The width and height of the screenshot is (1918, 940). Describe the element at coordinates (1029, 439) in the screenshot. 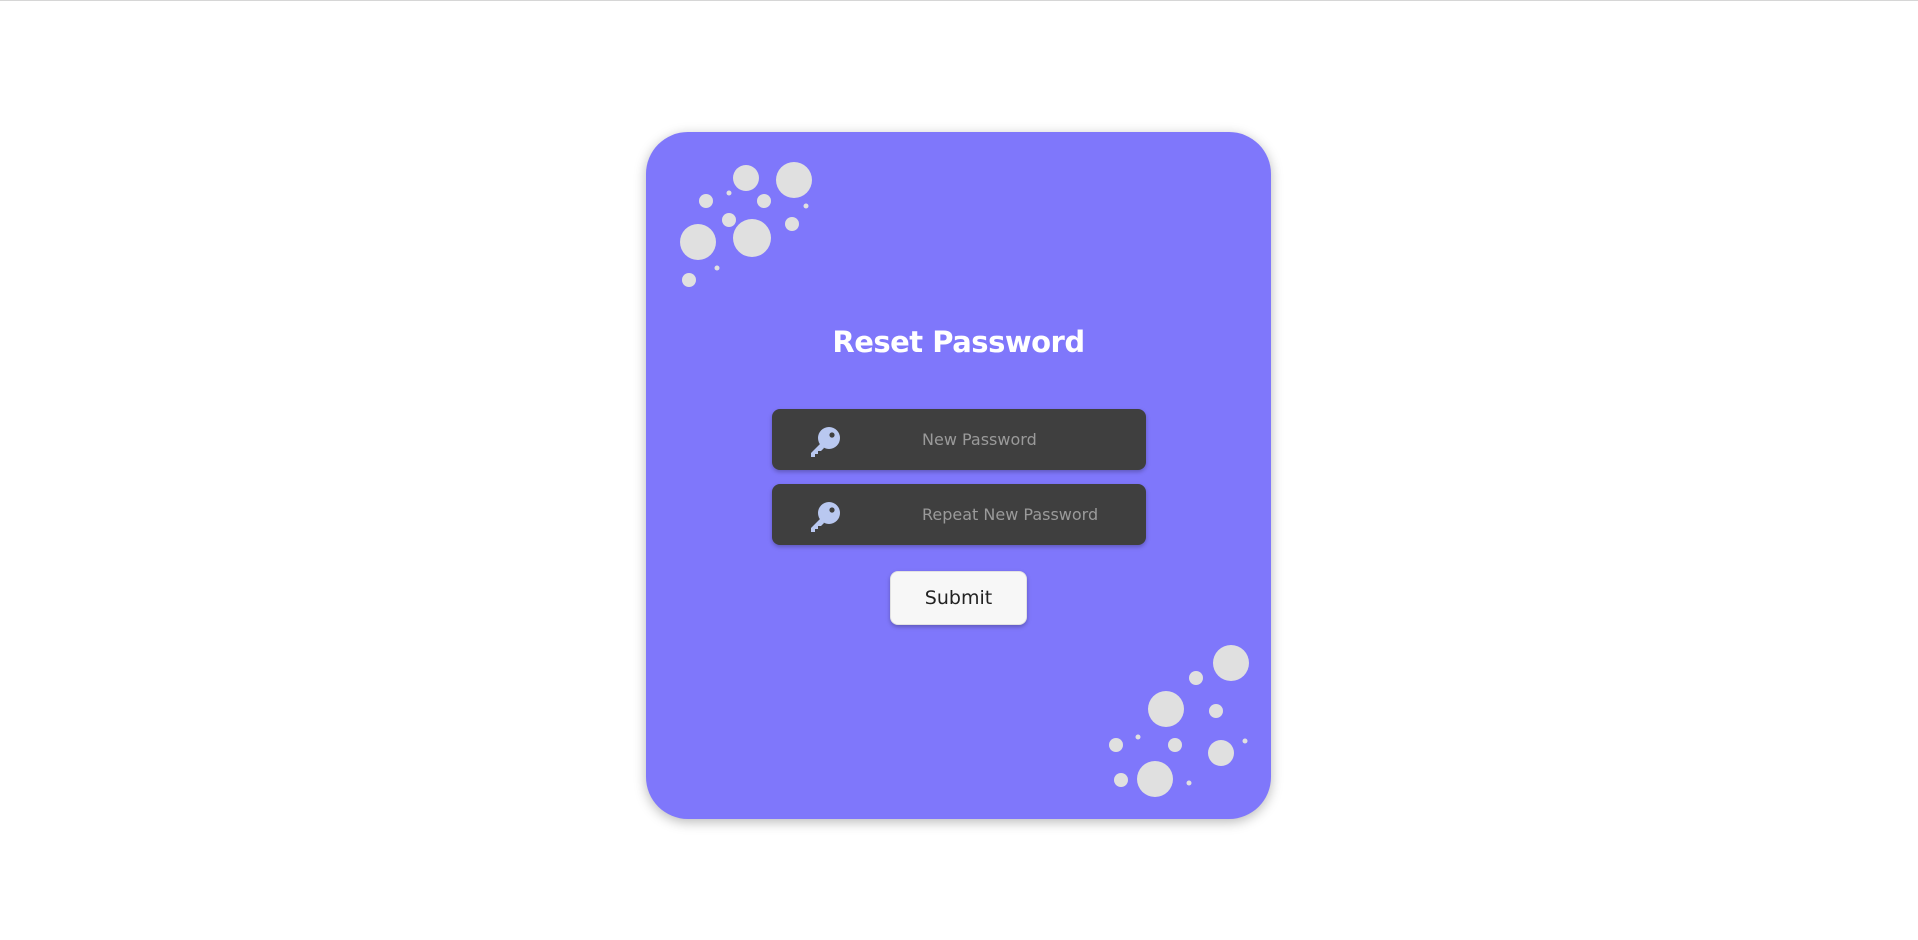

I see `new-password-input` at that location.